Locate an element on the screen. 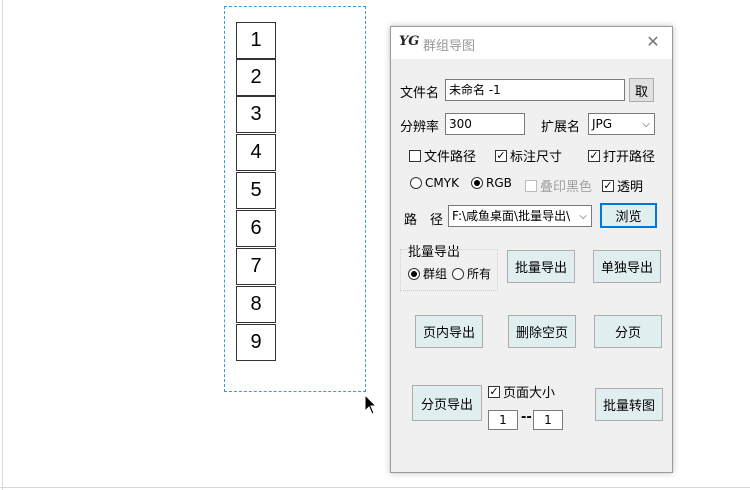  number-box: 8 is located at coordinates (256, 304).